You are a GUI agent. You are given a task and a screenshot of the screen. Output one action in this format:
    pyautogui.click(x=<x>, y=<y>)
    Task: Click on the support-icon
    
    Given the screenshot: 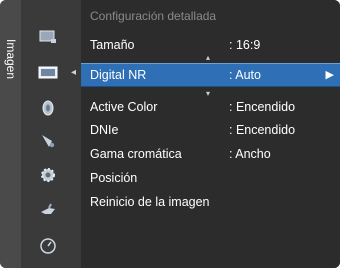 What is the action you would take?
    pyautogui.click(x=48, y=246)
    